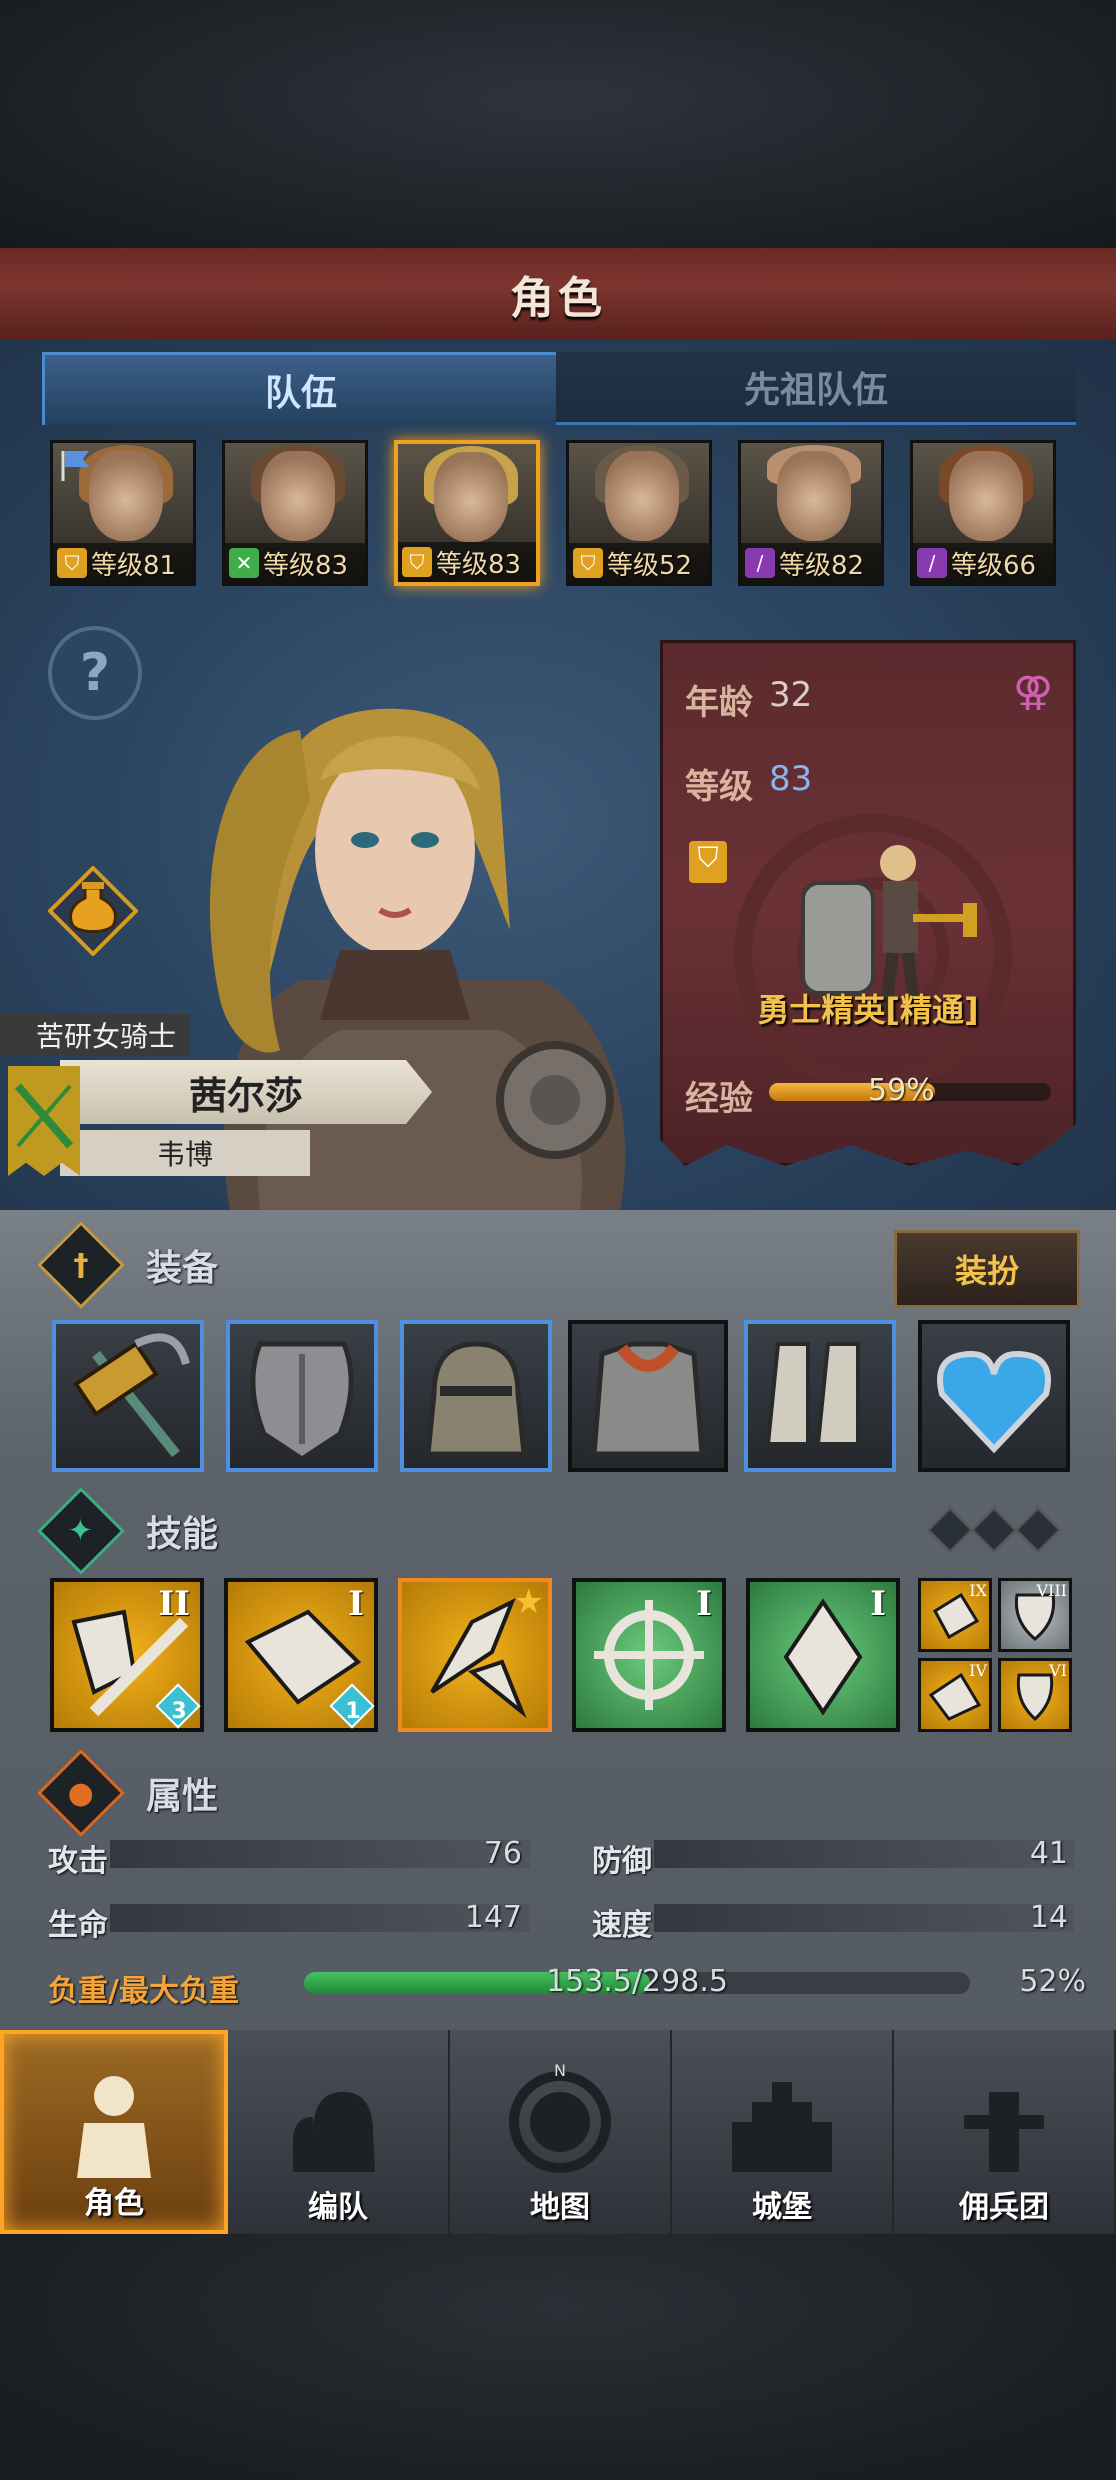 The height and width of the screenshot is (2480, 1116). What do you see at coordinates (782, 2127) in the screenshot?
I see `castle-icon` at bounding box center [782, 2127].